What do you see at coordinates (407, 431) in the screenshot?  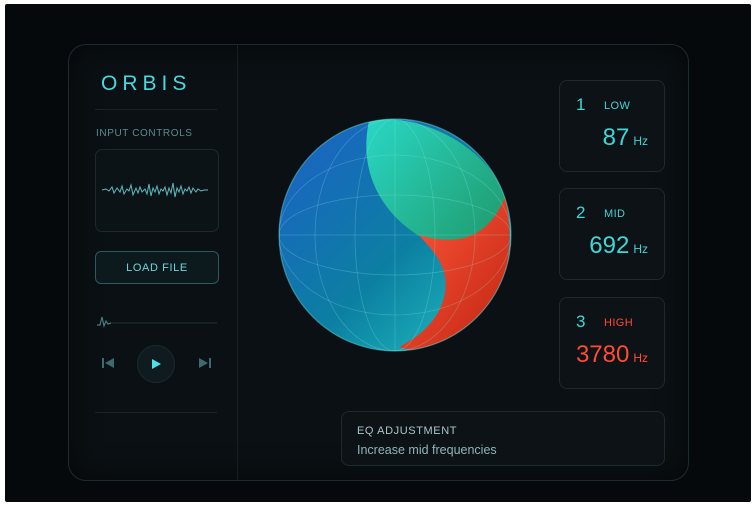 I see `eq-title: EQ ADJUSTMENT` at bounding box center [407, 431].